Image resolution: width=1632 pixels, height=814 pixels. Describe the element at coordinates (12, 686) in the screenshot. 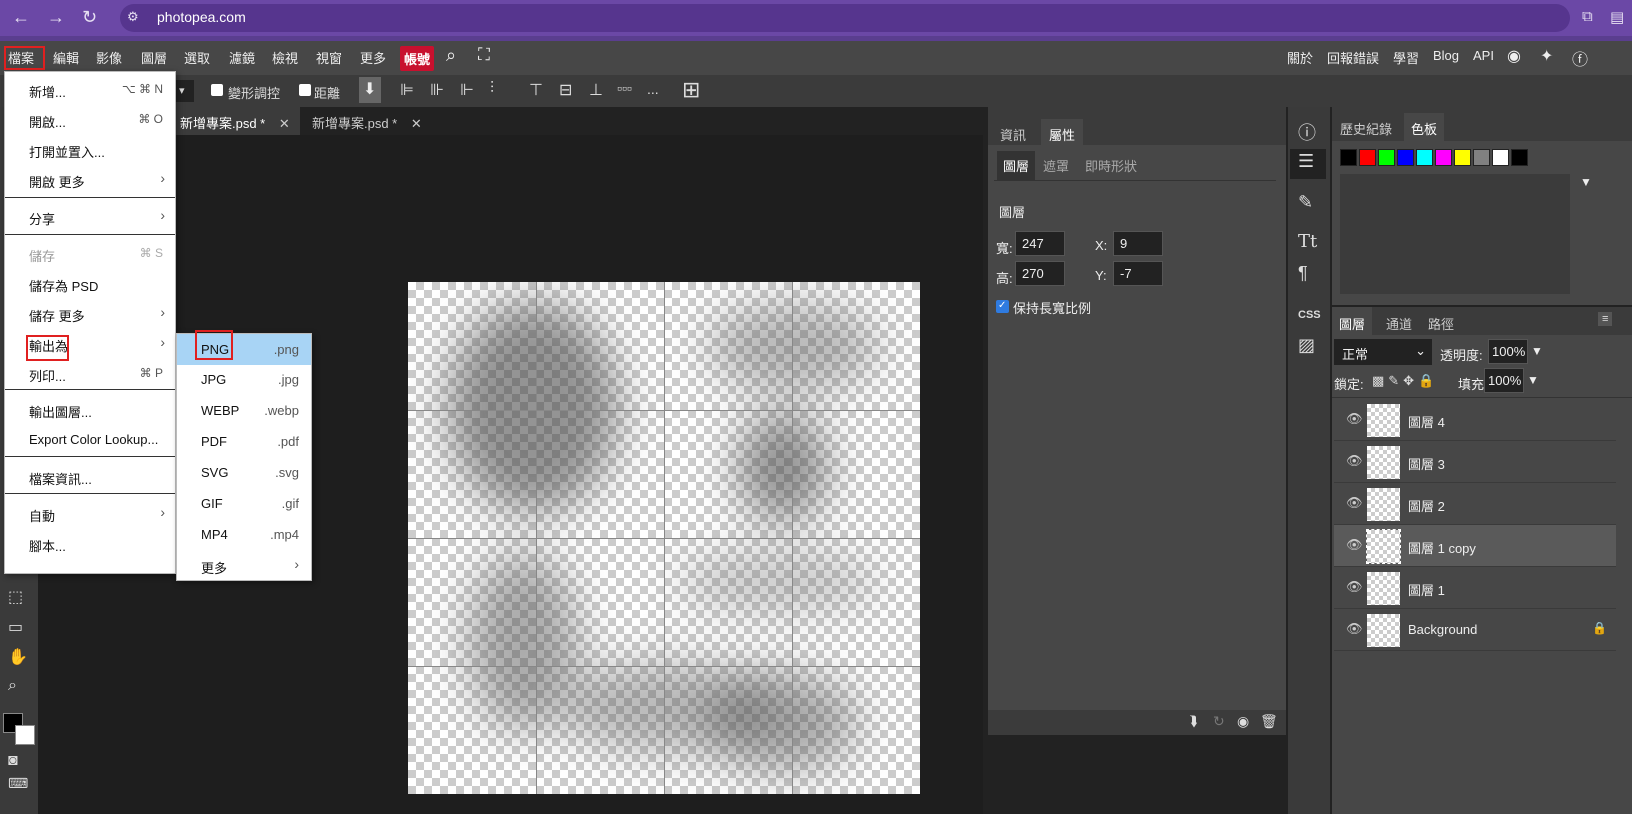

I see `zoom-tool-icon: ⌕` at that location.